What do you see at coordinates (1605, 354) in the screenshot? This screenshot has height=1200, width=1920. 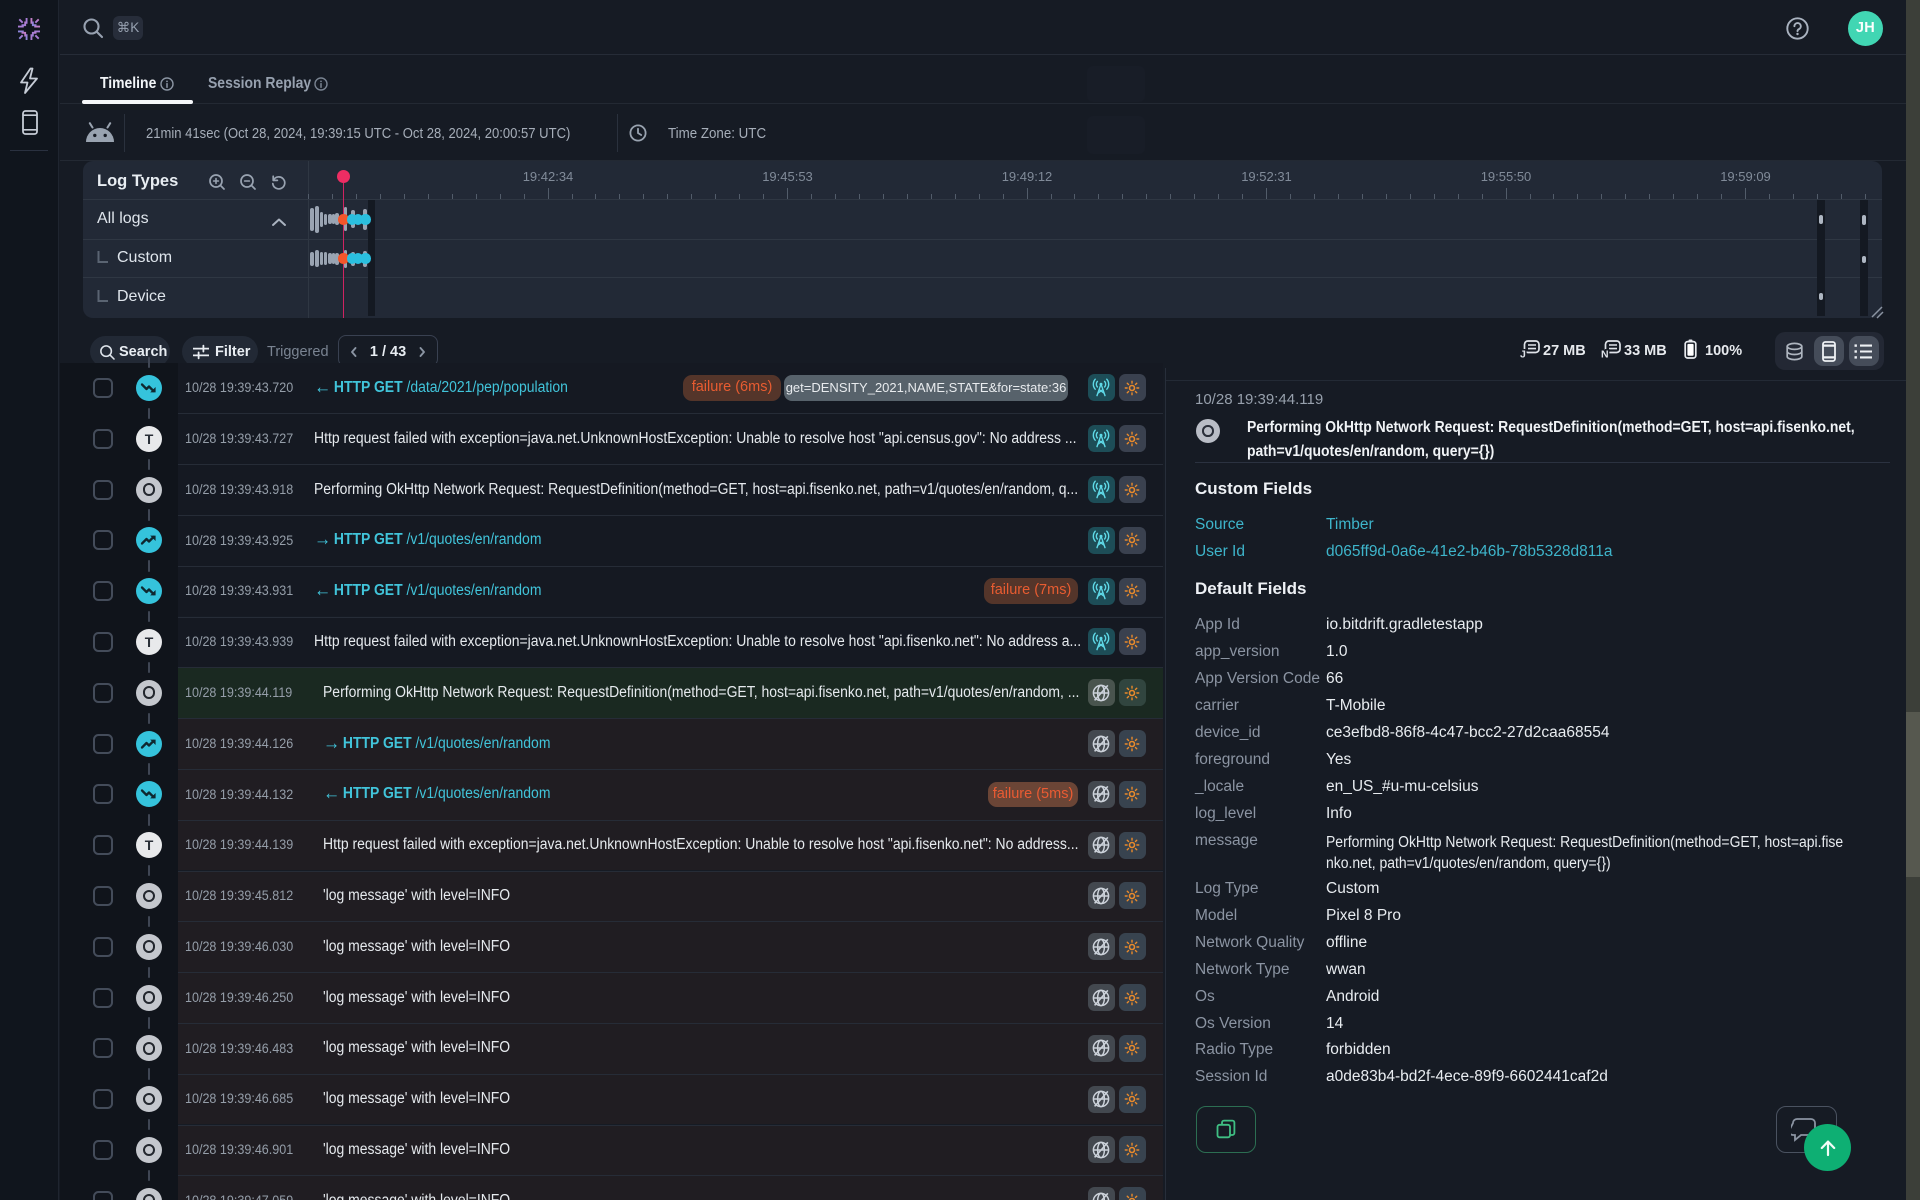 I see `svg-text: N` at bounding box center [1605, 354].